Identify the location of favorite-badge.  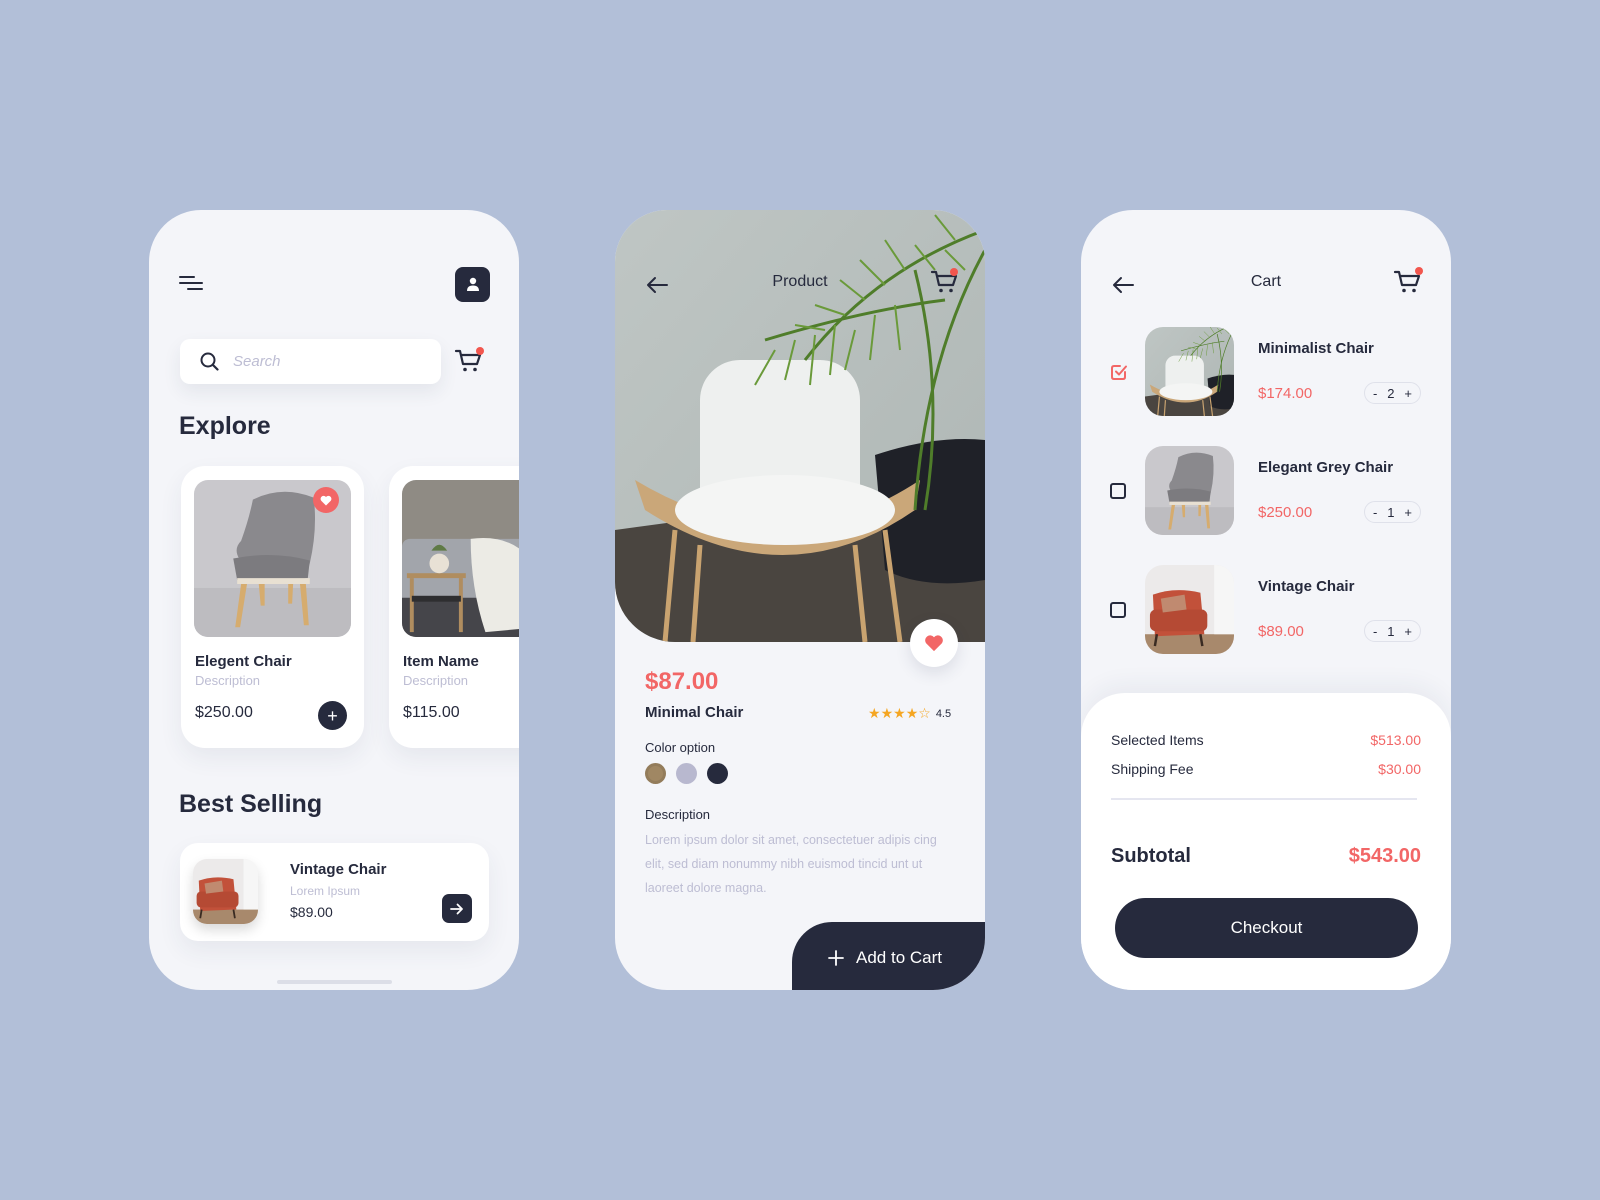
(326, 500).